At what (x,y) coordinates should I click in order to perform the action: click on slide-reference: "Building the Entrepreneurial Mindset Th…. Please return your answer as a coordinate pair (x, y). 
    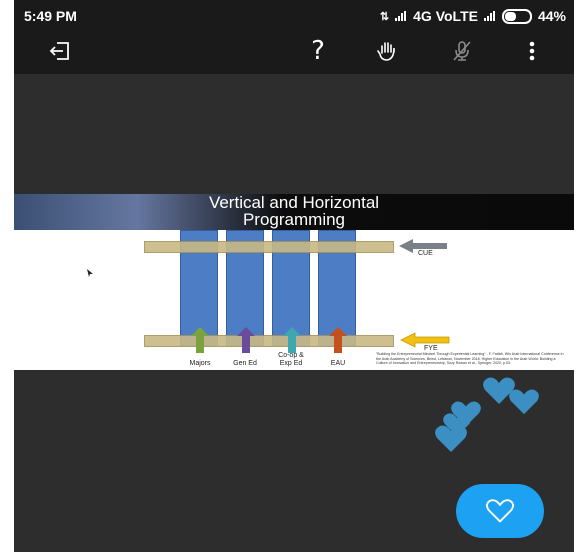
    Looking at the image, I should click on (470, 358).